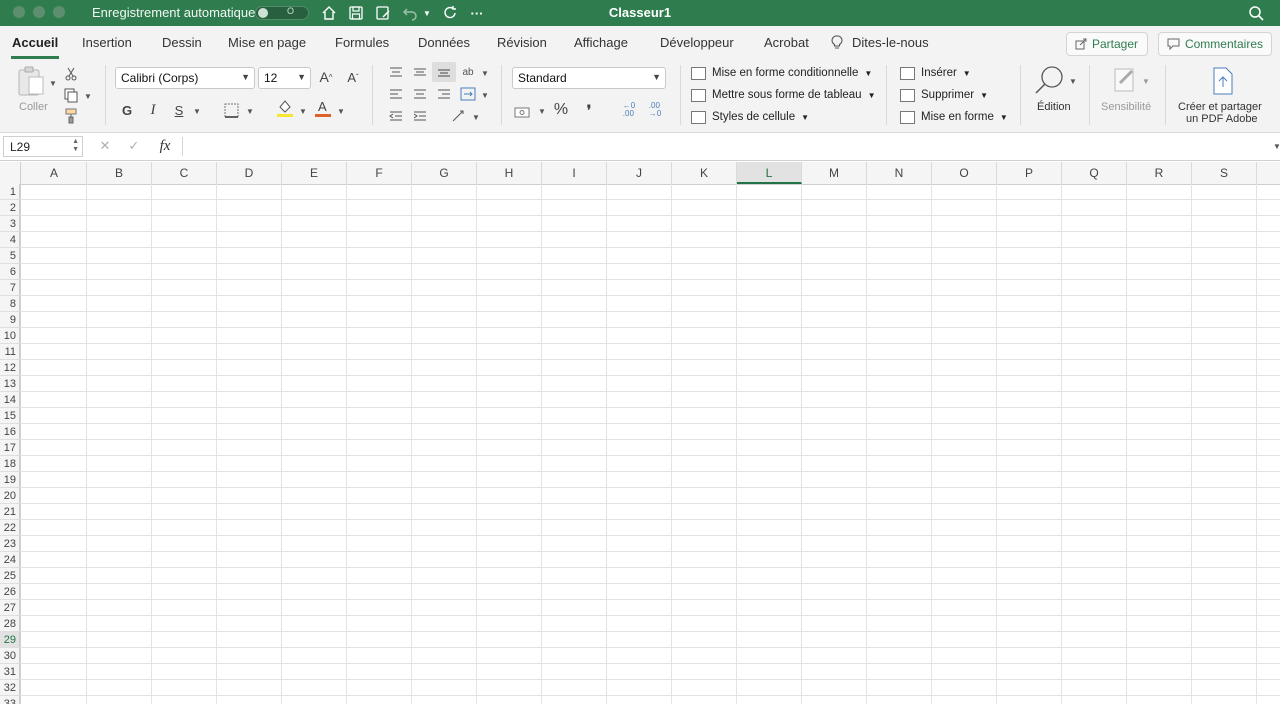 The width and height of the screenshot is (1280, 704). What do you see at coordinates (153, 110) in the screenshot?
I see `italic-button: I` at bounding box center [153, 110].